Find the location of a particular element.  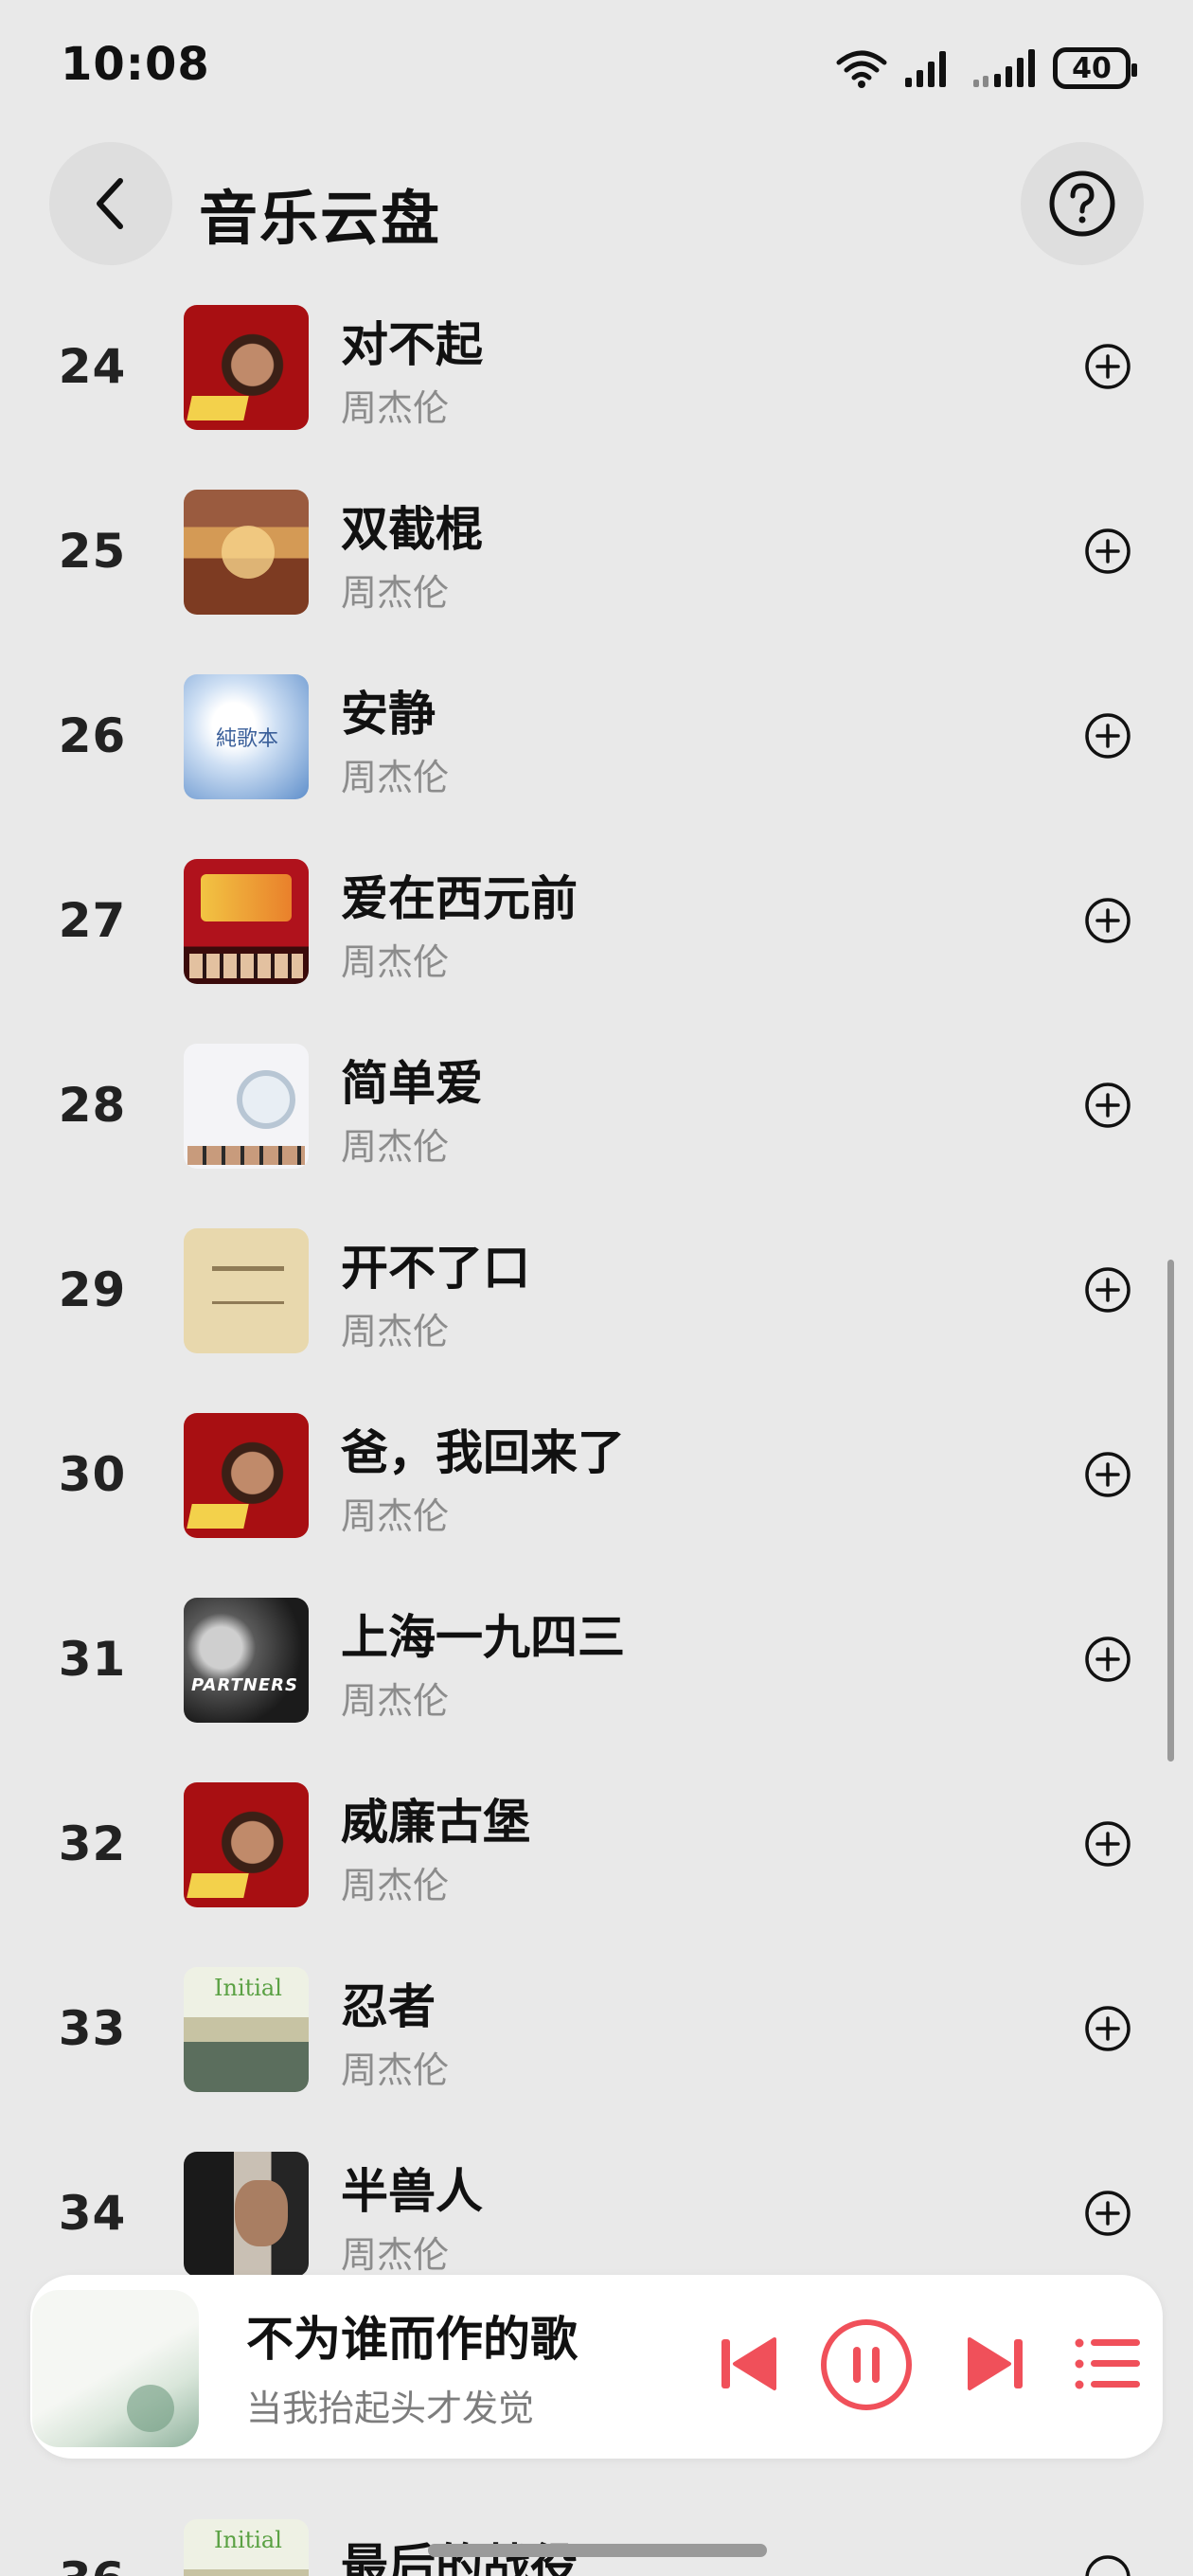

song-index: 32 is located at coordinates (92, 1843).